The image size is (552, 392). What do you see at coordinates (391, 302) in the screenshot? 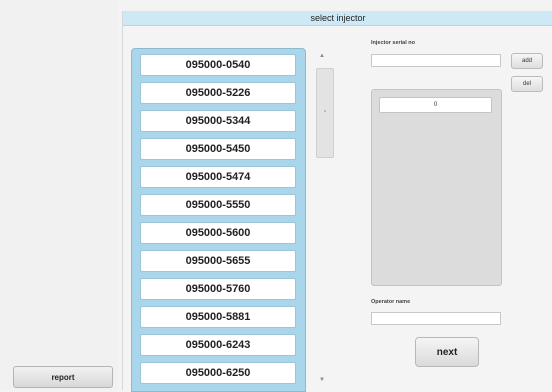
I see `operator-label: Operator name` at bounding box center [391, 302].